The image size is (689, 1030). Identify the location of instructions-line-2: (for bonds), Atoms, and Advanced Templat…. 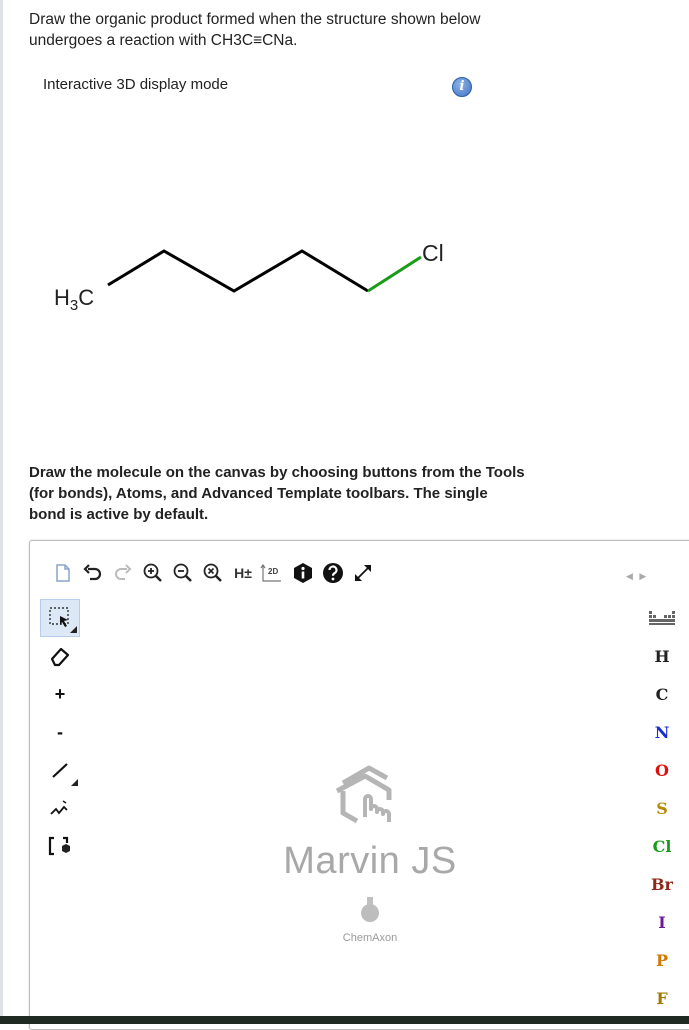
(258, 493).